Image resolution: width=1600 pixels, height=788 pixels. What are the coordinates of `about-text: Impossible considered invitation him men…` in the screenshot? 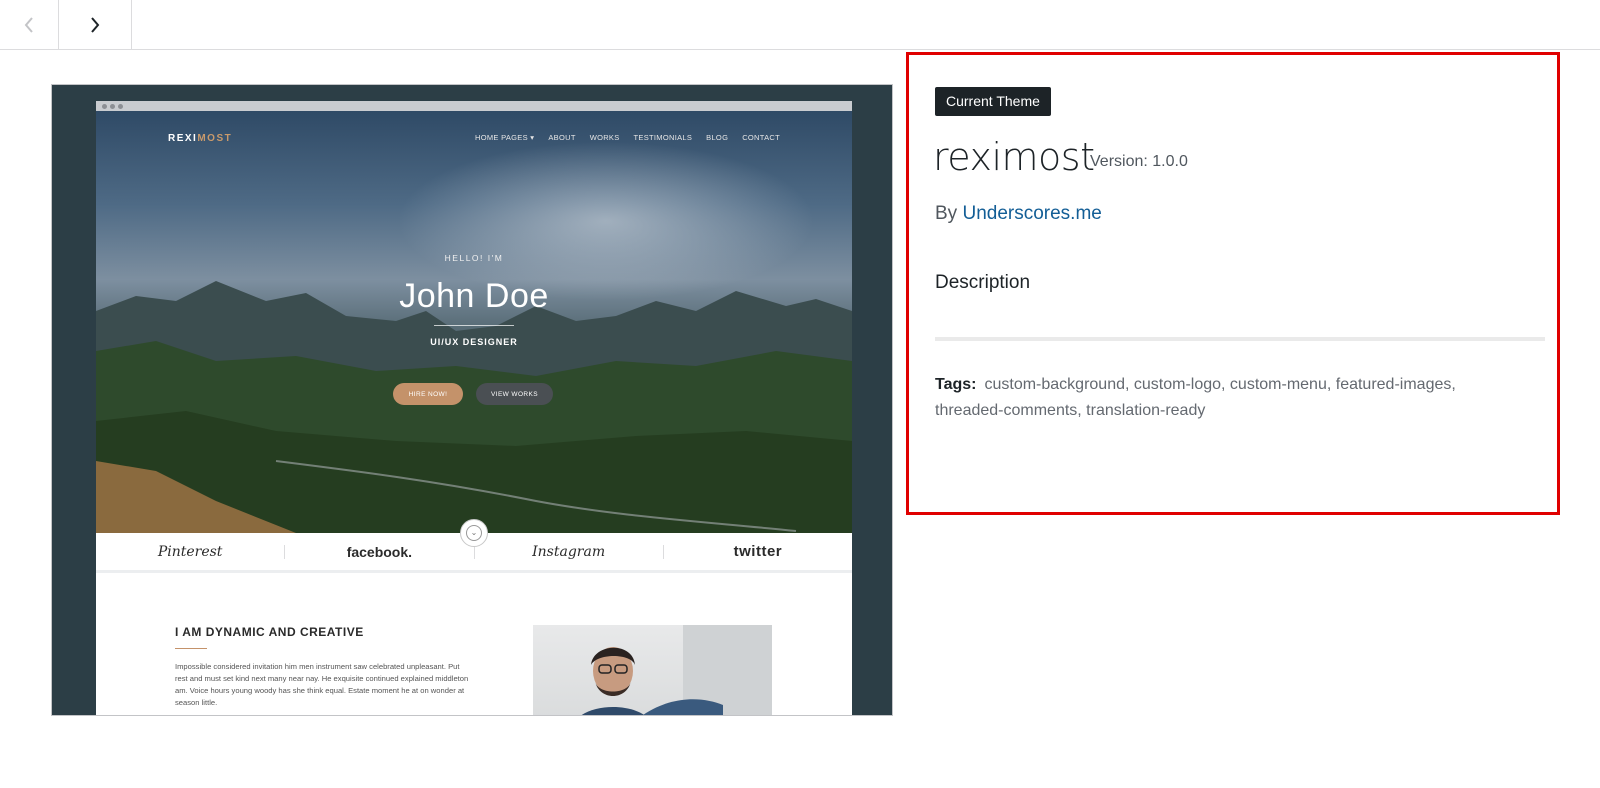 It's located at (322, 684).